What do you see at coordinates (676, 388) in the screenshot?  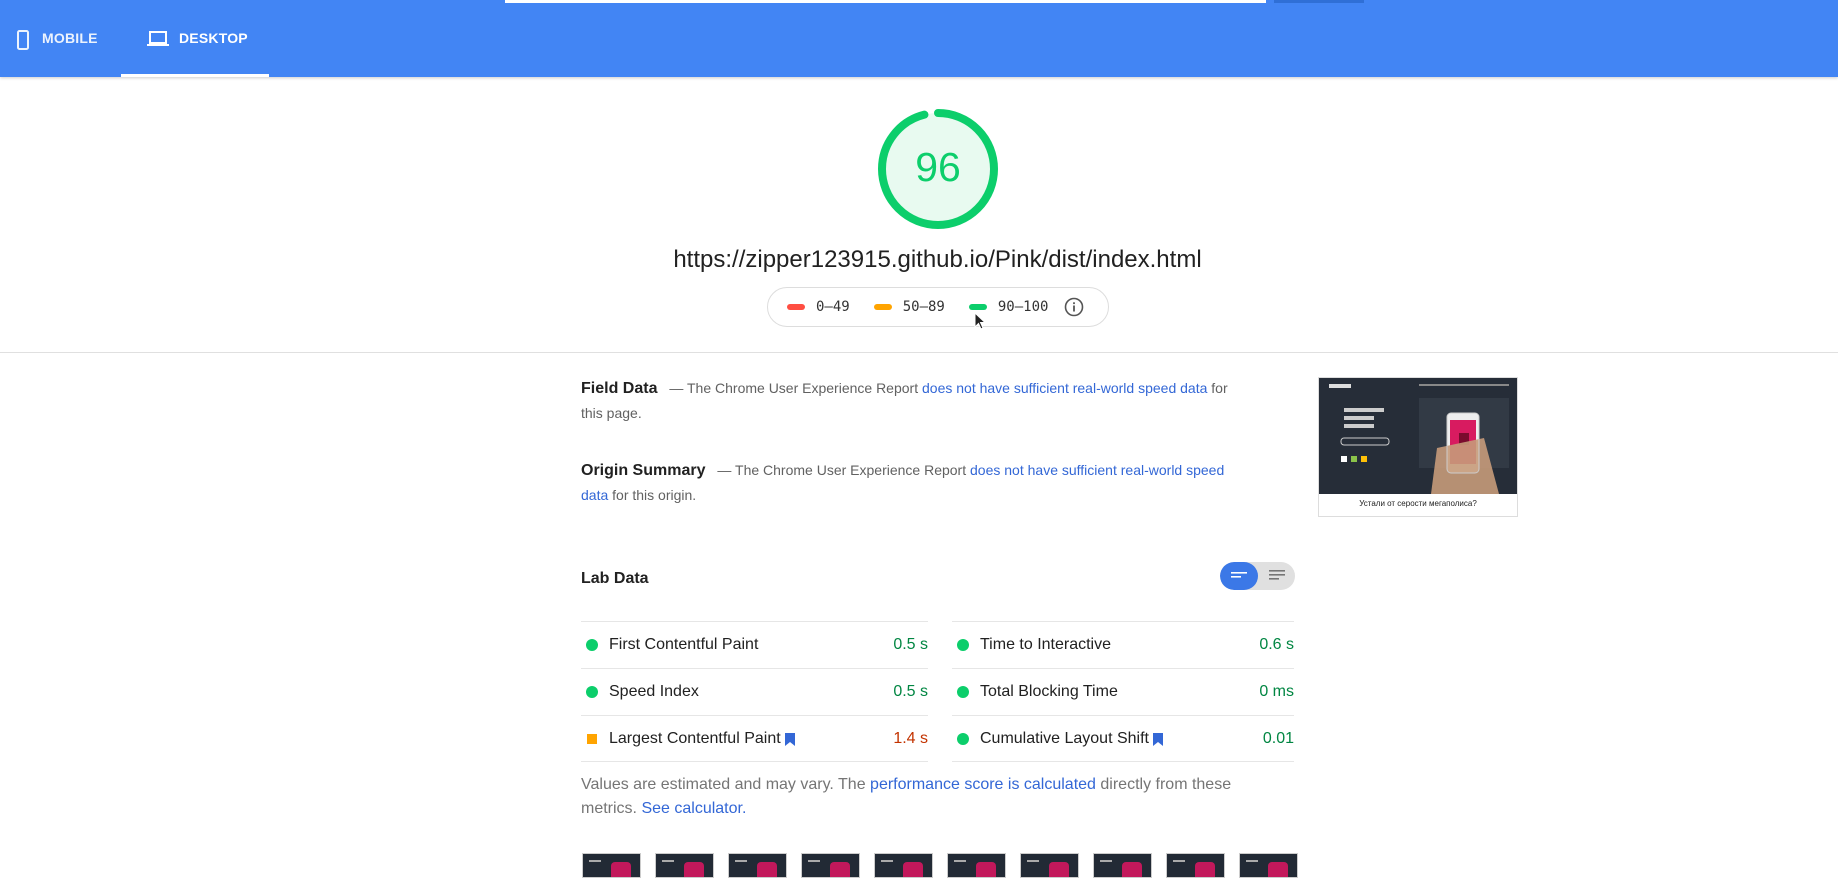 I see `field-data-dash: —` at bounding box center [676, 388].